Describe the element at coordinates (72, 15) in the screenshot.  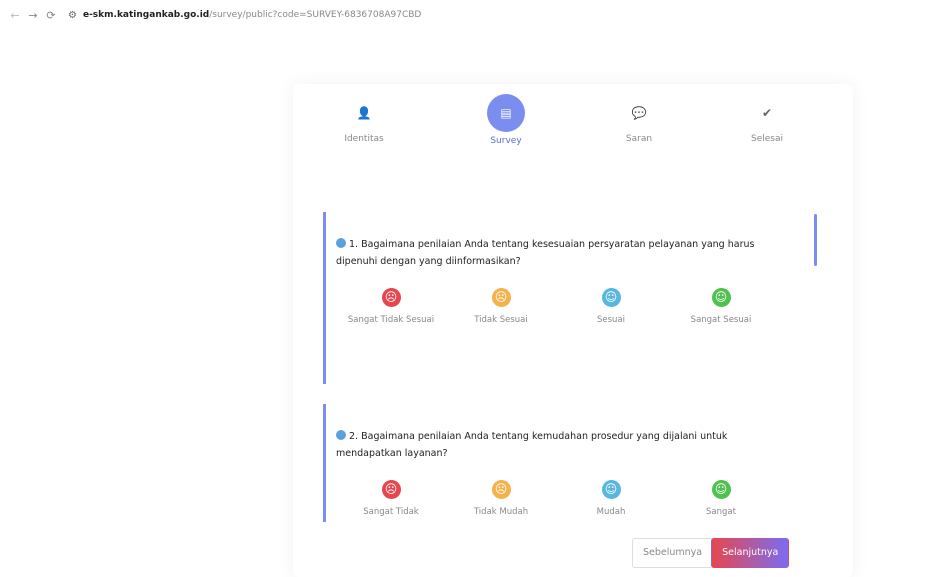
I see `site-settings-icon: ⚙` at that location.